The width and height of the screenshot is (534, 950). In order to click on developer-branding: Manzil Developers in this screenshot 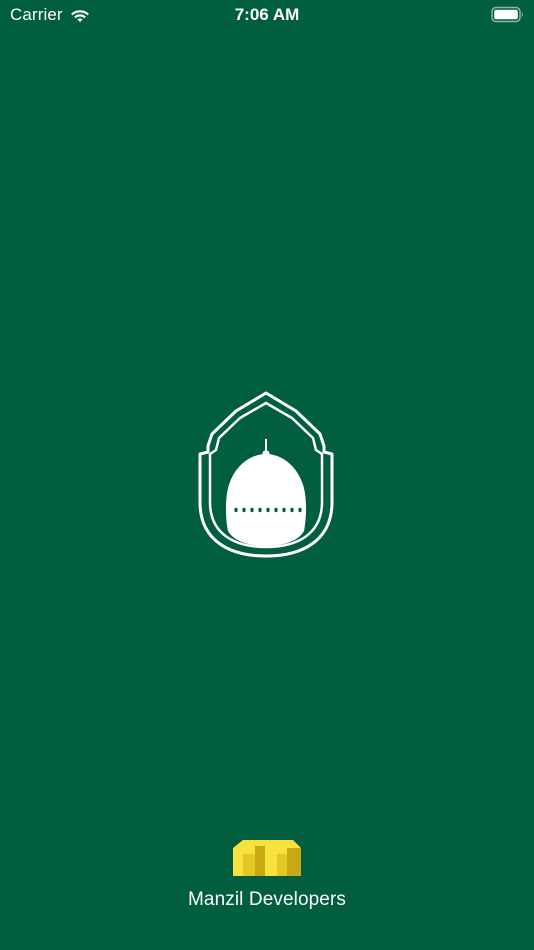, I will do `click(267, 871)`.